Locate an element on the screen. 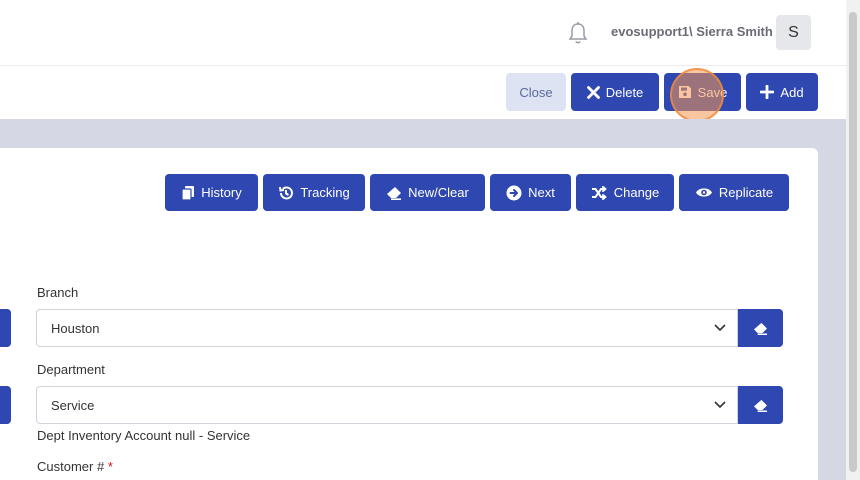 The image size is (860, 480). dept-helper-text: Dept Inventory Account null - Service is located at coordinates (144, 435).